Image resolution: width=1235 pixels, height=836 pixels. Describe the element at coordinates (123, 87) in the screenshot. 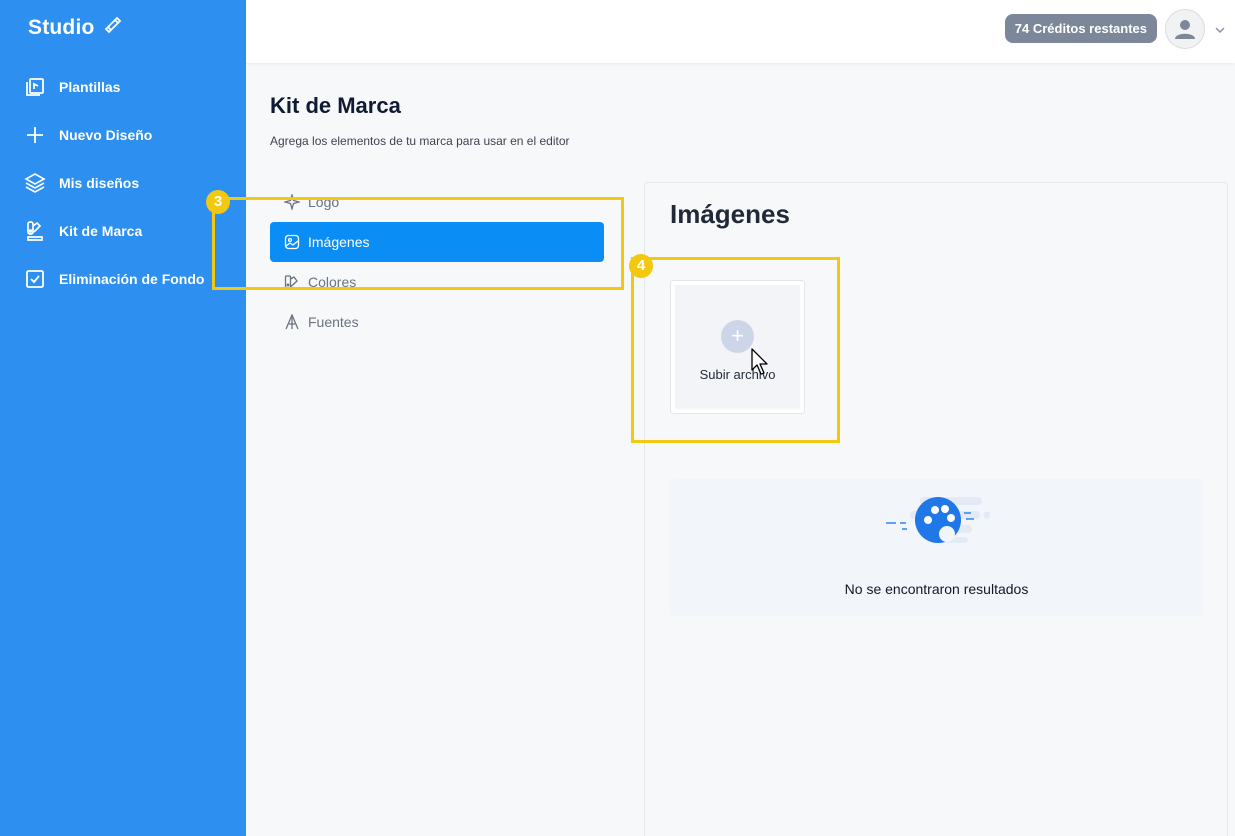

I see `sidebar-item-plantillas: Plantillas` at that location.